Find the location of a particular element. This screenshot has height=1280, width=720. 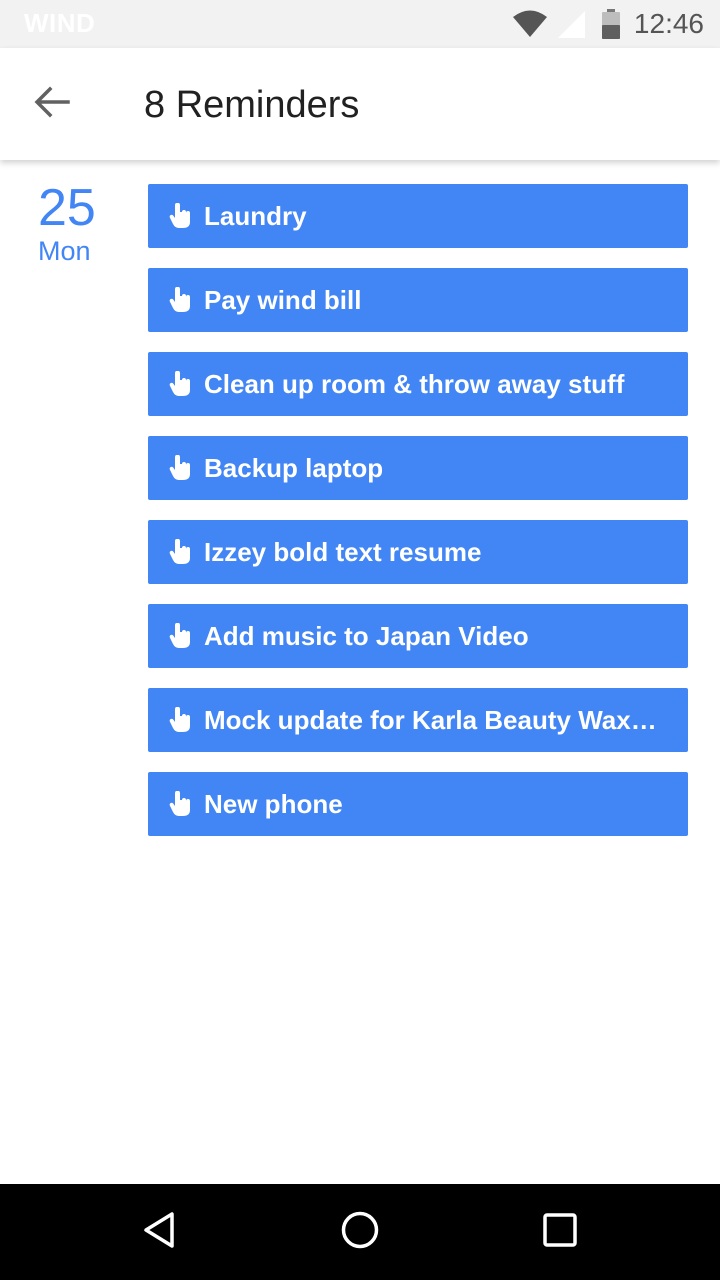

arrow-left-icon is located at coordinates (52, 104).